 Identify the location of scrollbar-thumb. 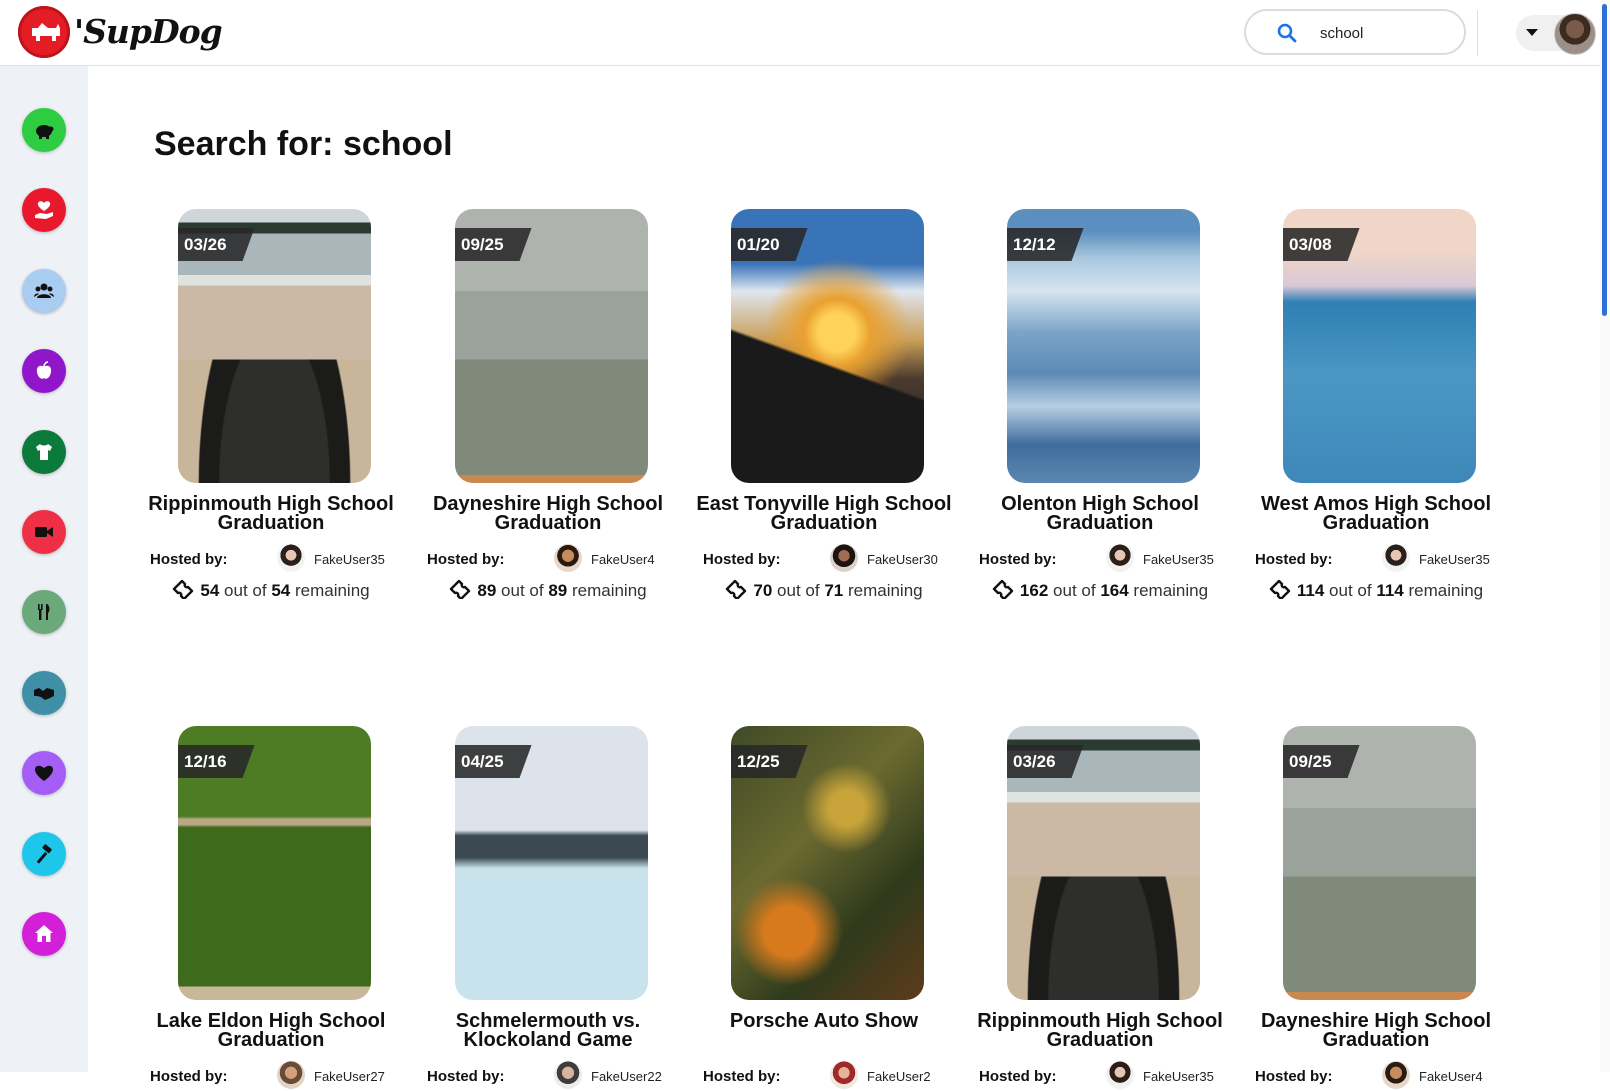
(1604, 160).